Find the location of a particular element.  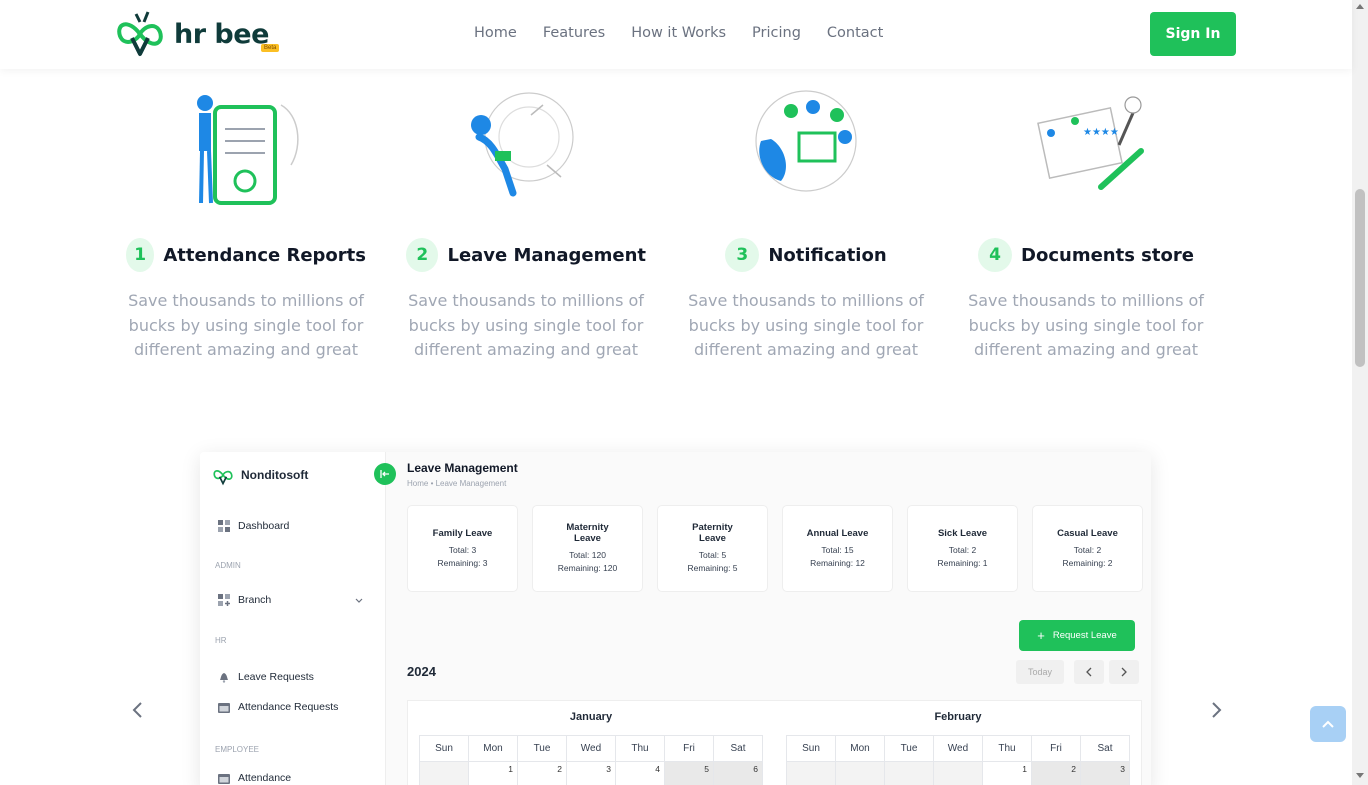

breadcrumb: Home • Leave Management is located at coordinates (456, 483).